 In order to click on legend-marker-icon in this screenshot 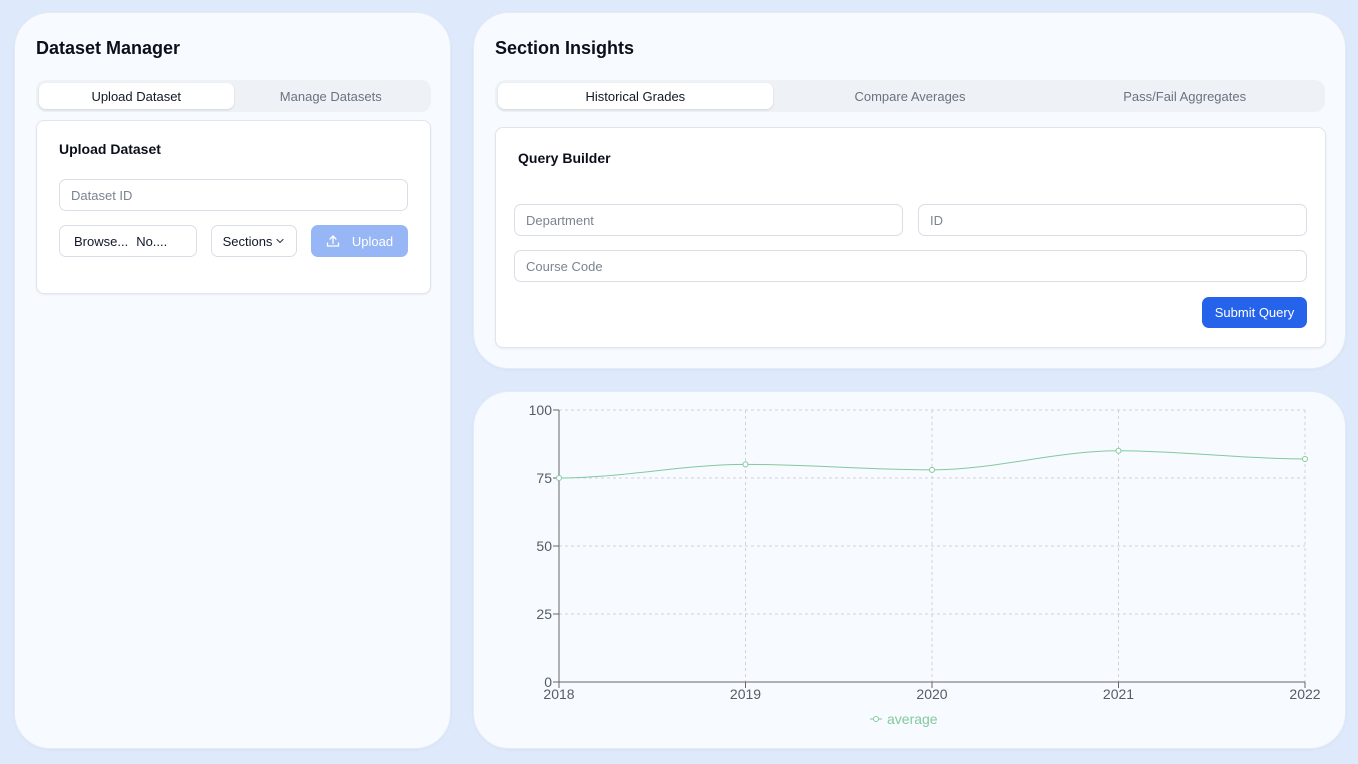, I will do `click(876, 719)`.